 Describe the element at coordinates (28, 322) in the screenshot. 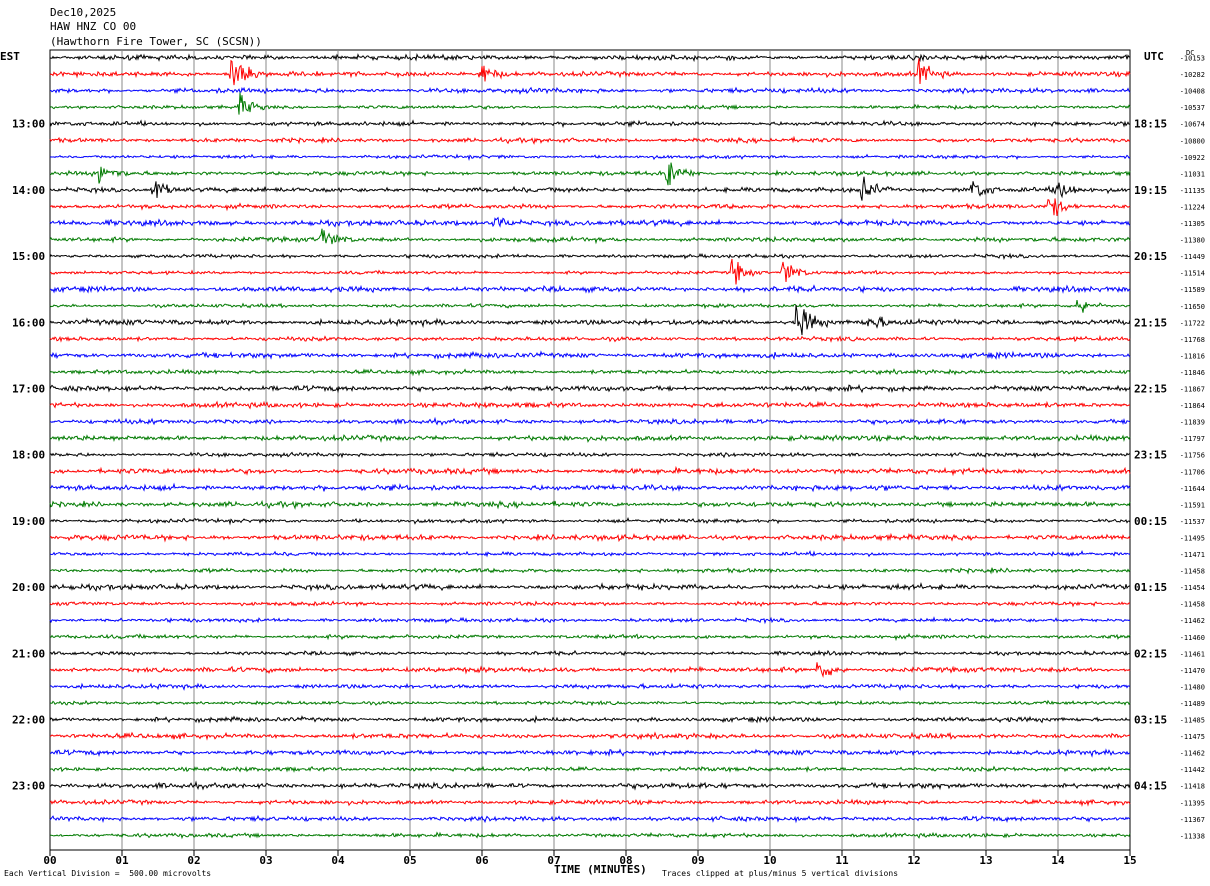

I see `left-hour-label: 16:00` at that location.